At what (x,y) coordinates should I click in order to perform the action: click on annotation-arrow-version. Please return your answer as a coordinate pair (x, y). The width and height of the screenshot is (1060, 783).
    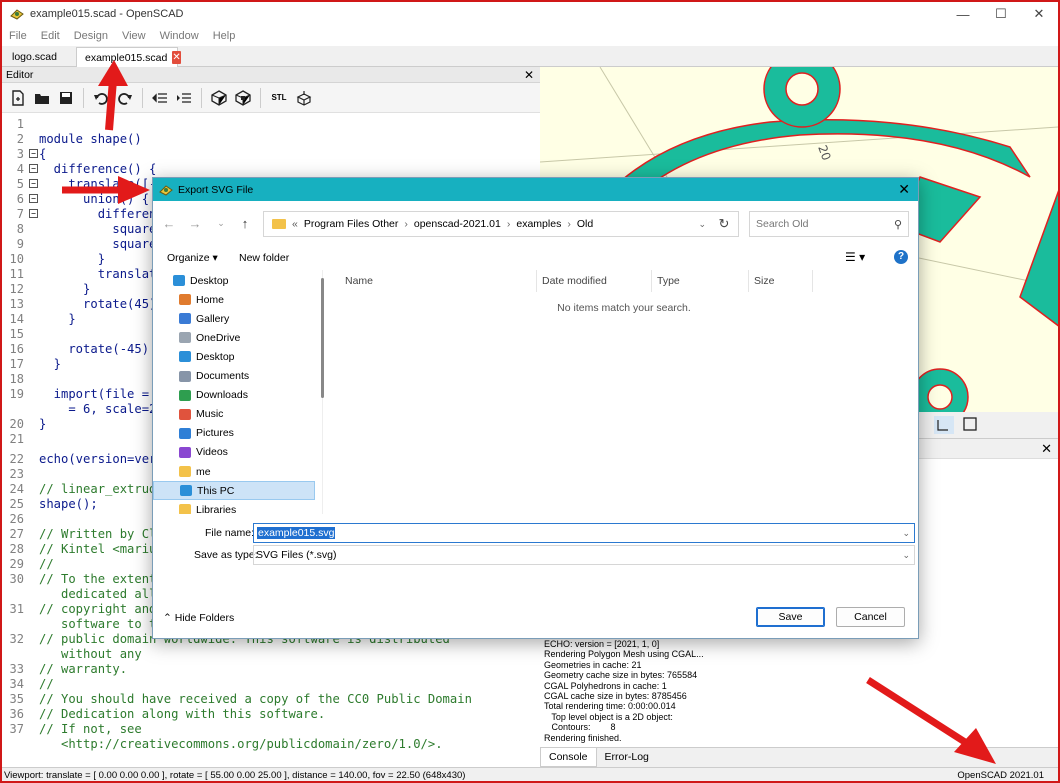
    Looking at the image, I should click on (918, 712).